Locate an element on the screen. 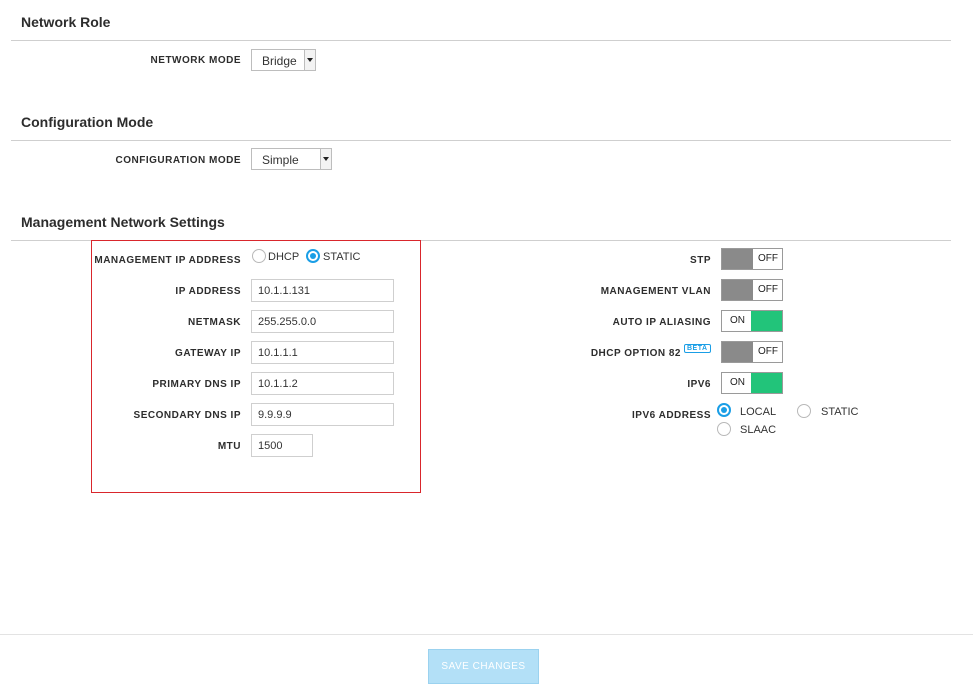  configuration-mode-label: CONFIGURATION MODE is located at coordinates (178, 160).